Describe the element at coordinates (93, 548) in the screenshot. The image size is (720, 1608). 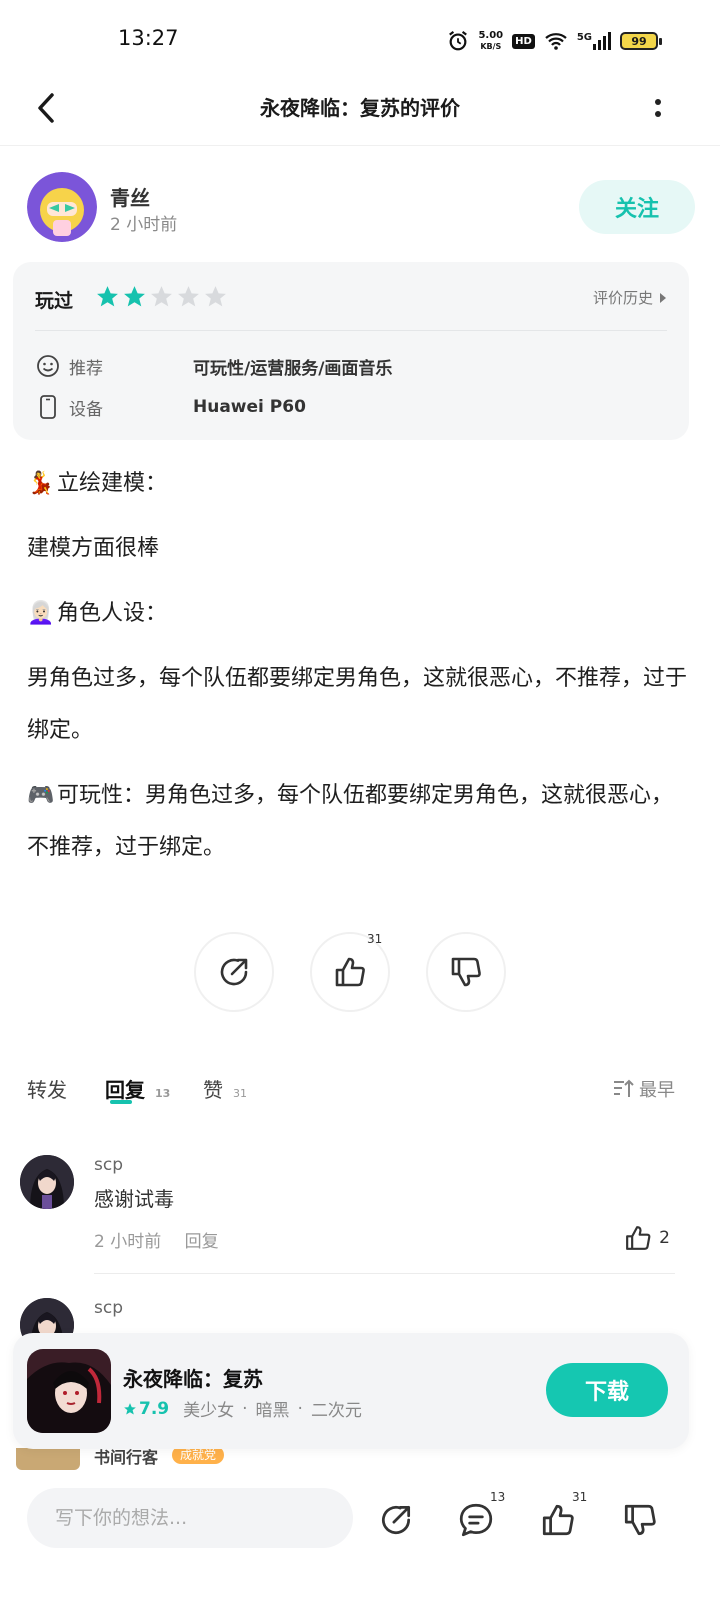
I see `review-paragraph: 建模方面很棒` at that location.